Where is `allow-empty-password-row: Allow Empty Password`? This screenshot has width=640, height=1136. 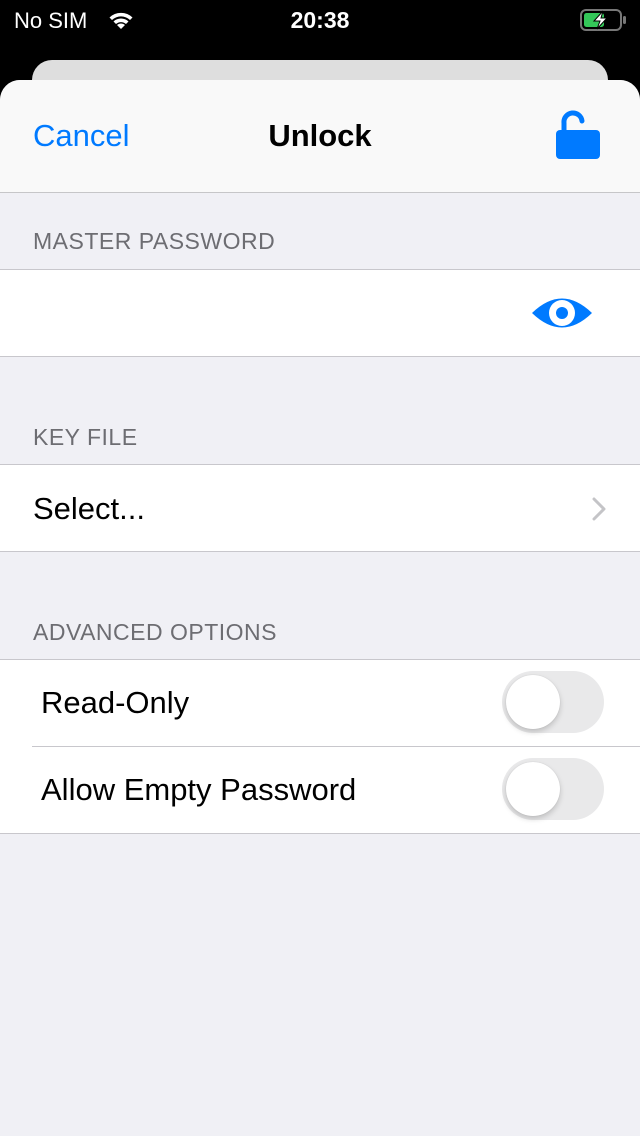 allow-empty-password-row: Allow Empty Password is located at coordinates (336, 789).